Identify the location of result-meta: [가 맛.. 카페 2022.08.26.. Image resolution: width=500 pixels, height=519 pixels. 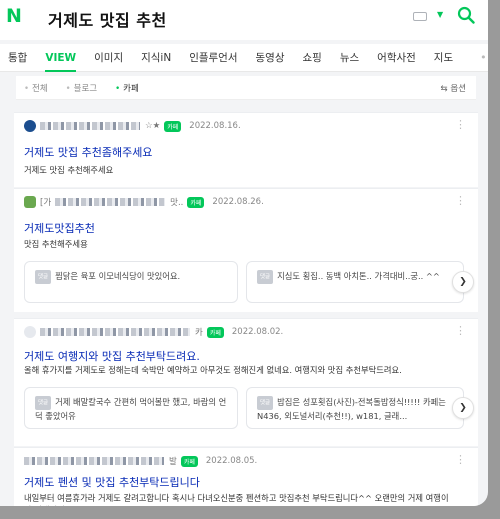
(144, 202).